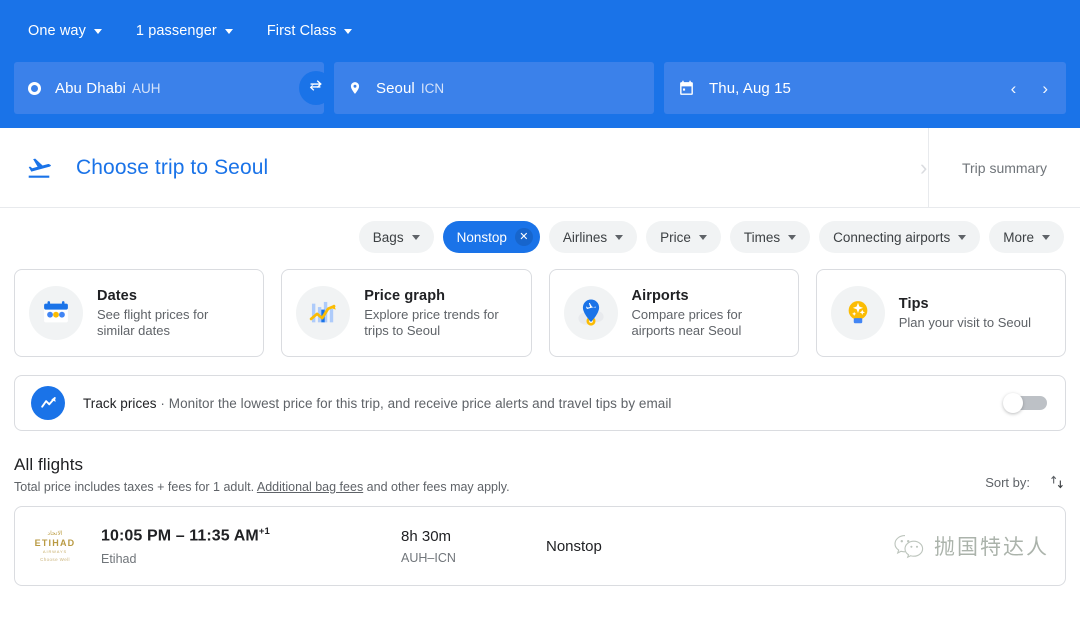 This screenshot has height=627, width=1080. Describe the element at coordinates (991, 547) in the screenshot. I see `watermark-text: 抛国特达人` at that location.